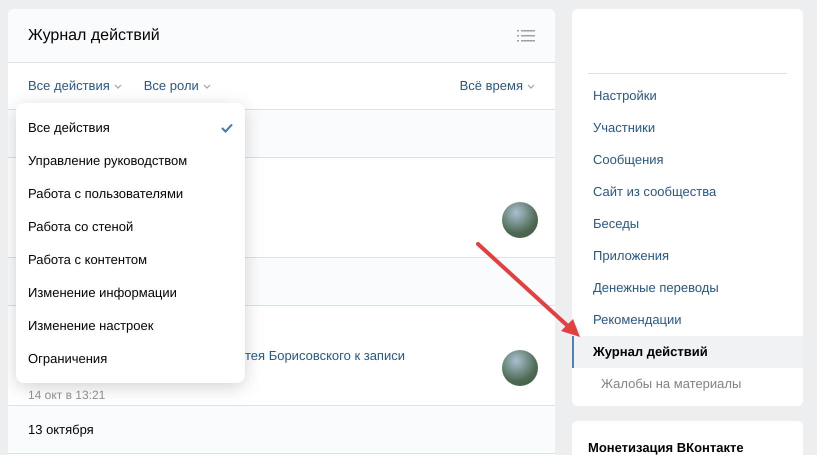 The height and width of the screenshot is (455, 817). What do you see at coordinates (130, 226) in the screenshot?
I see `dropdown-item: Работа со стеной` at bounding box center [130, 226].